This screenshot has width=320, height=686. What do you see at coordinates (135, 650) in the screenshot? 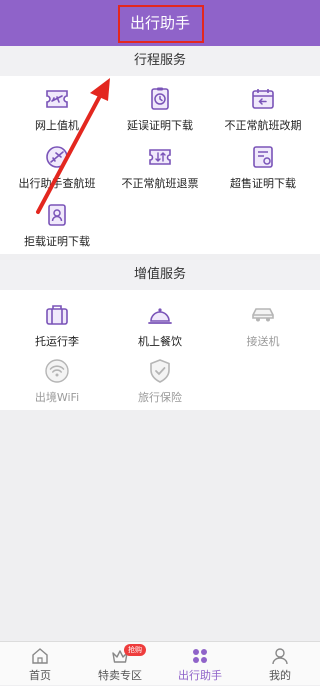
I see `sale-badge: 抢购` at bounding box center [135, 650].